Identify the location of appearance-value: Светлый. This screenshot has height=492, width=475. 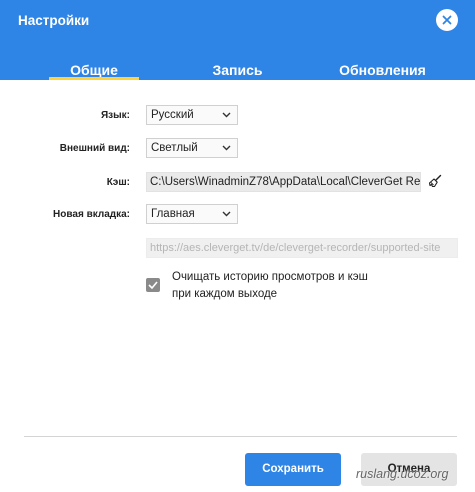
(174, 148).